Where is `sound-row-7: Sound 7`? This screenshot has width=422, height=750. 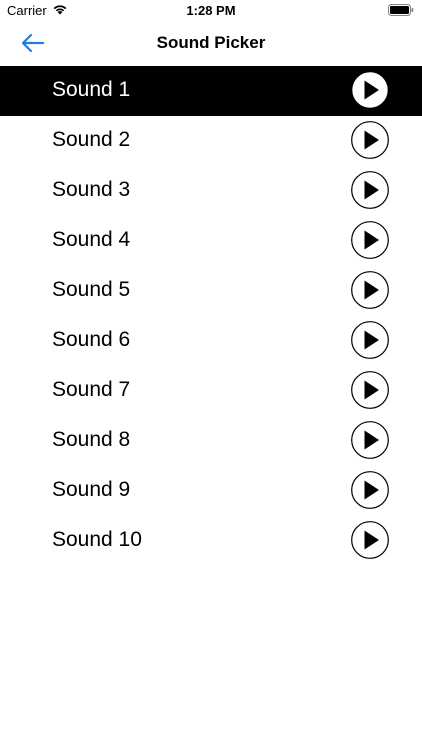
sound-row-7: Sound 7 is located at coordinates (211, 391).